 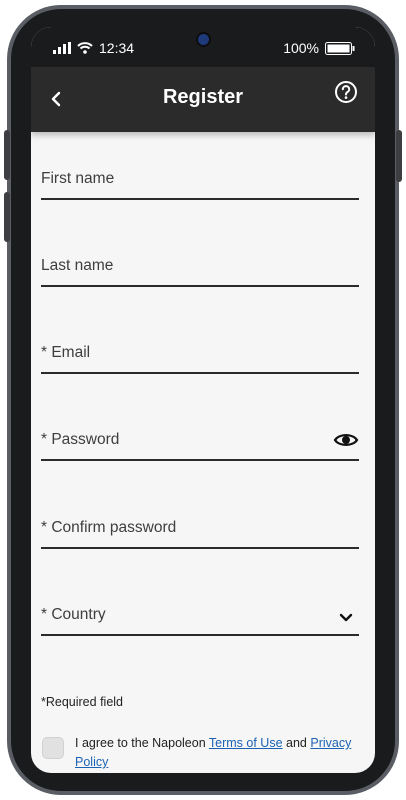 I want to click on chevron-down-icon, so click(x=346, y=617).